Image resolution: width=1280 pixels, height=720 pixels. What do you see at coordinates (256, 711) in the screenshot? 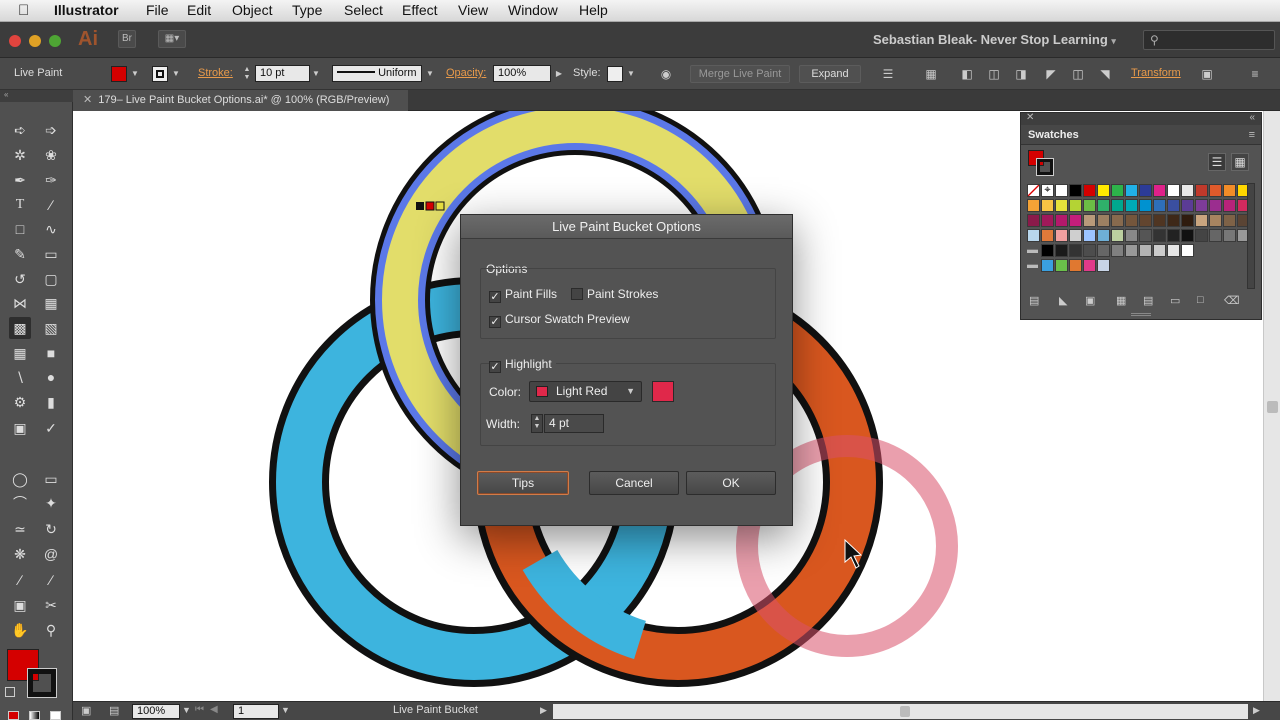
I see `artboard-number-field: 1` at bounding box center [256, 711].